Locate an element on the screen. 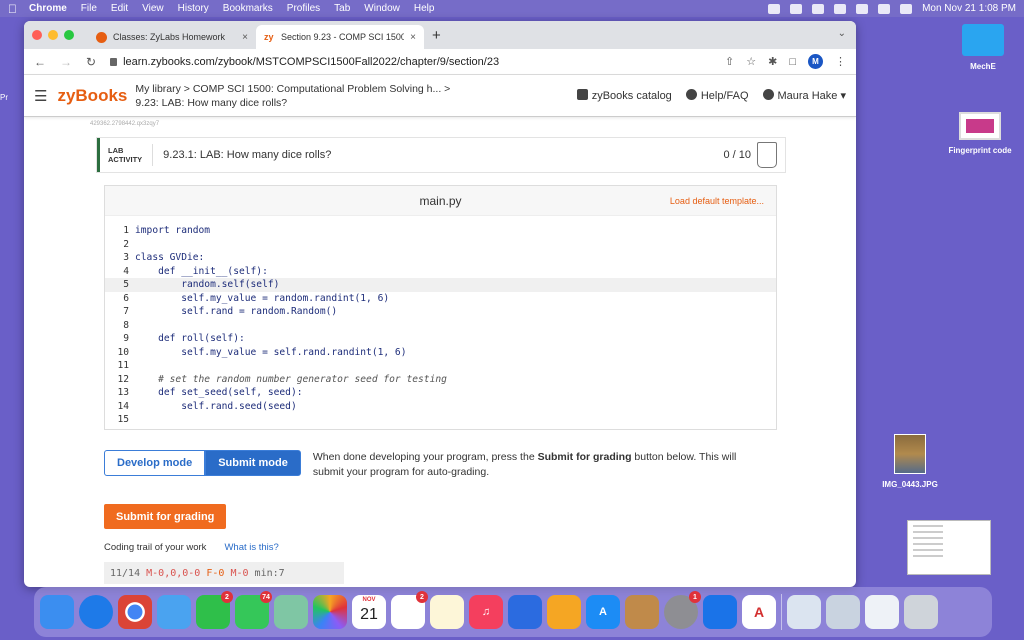 This screenshot has width=1024, height=640. code-text: def set_seed(self, seed): is located at coordinates (218, 393).